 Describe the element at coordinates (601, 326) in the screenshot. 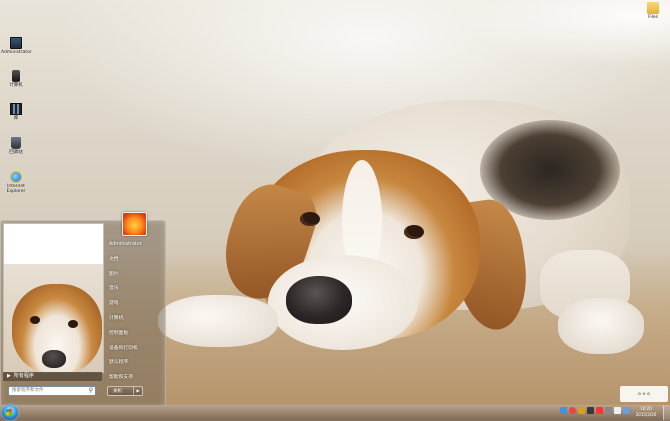

I see `dog-paw-right` at that location.